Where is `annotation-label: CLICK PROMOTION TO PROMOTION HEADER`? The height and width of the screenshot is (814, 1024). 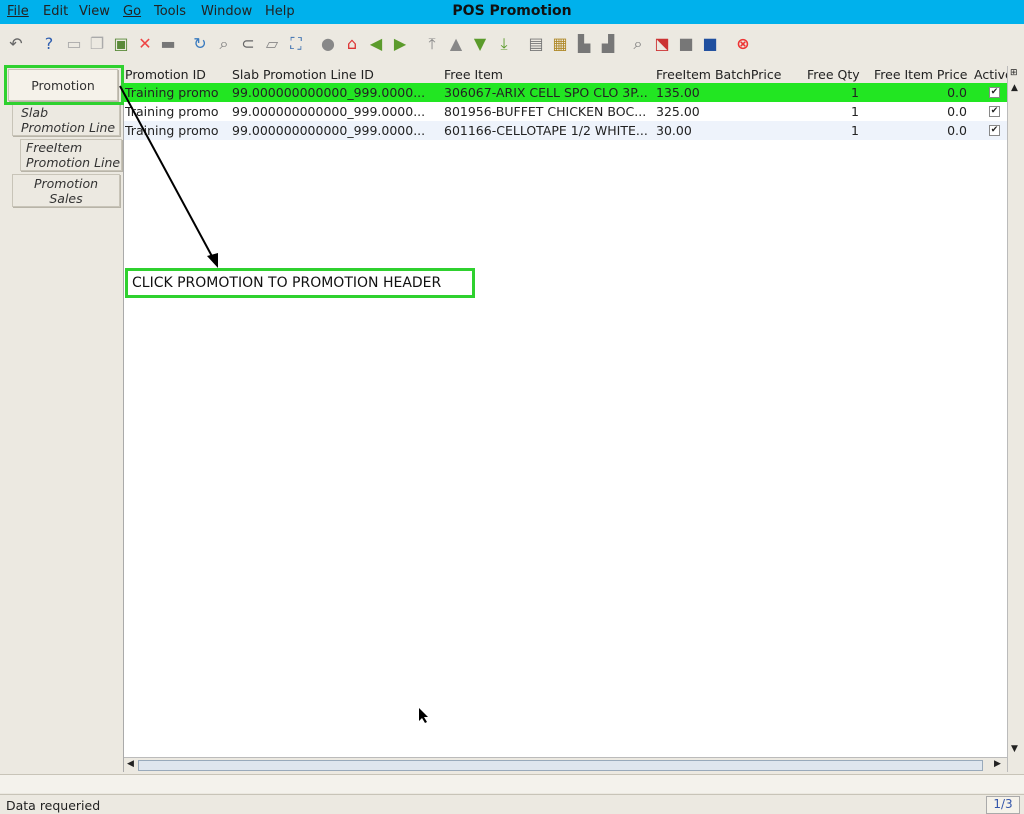 annotation-label: CLICK PROMOTION TO PROMOTION HEADER is located at coordinates (300, 283).